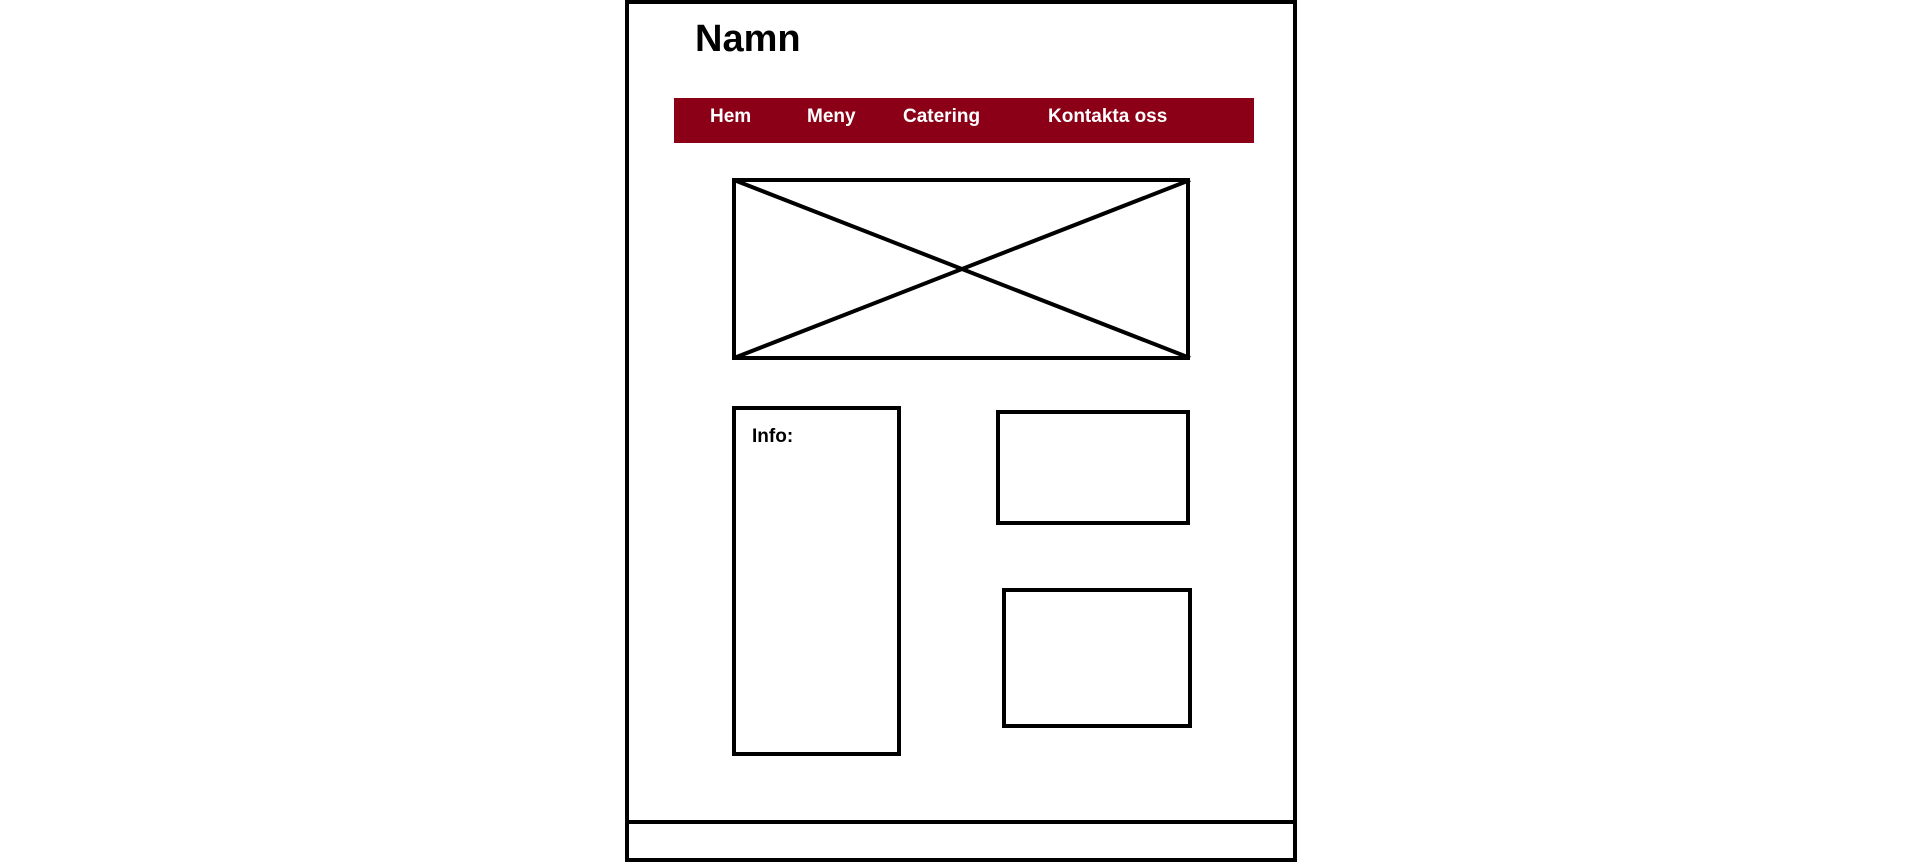 The height and width of the screenshot is (864, 1907). Describe the element at coordinates (1097, 658) in the screenshot. I see `content-box-lower` at that location.